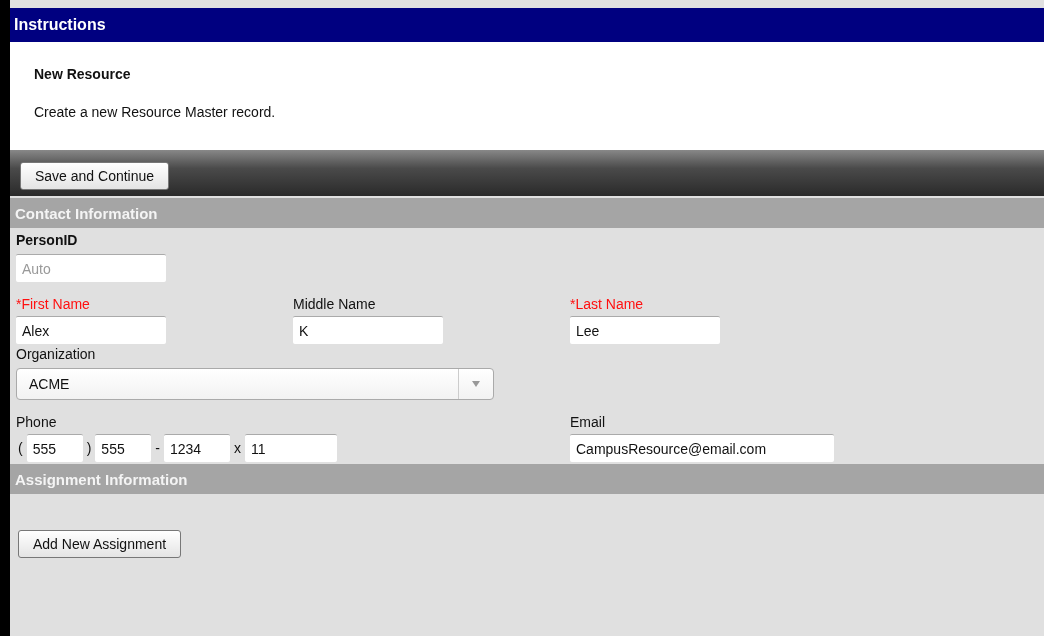 This screenshot has height=636, width=1044. What do you see at coordinates (91, 330) in the screenshot?
I see `name-field: Alex` at bounding box center [91, 330].